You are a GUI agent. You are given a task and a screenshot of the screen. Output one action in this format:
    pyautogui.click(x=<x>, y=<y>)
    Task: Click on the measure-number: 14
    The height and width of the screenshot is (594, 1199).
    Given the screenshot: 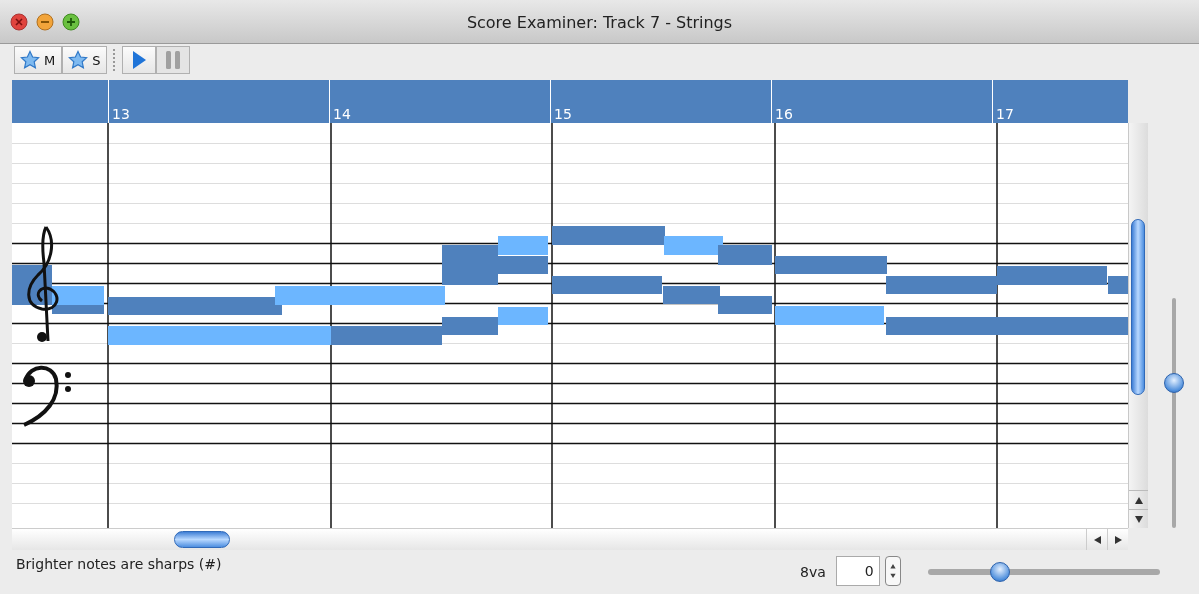 What is the action you would take?
    pyautogui.click(x=342, y=114)
    